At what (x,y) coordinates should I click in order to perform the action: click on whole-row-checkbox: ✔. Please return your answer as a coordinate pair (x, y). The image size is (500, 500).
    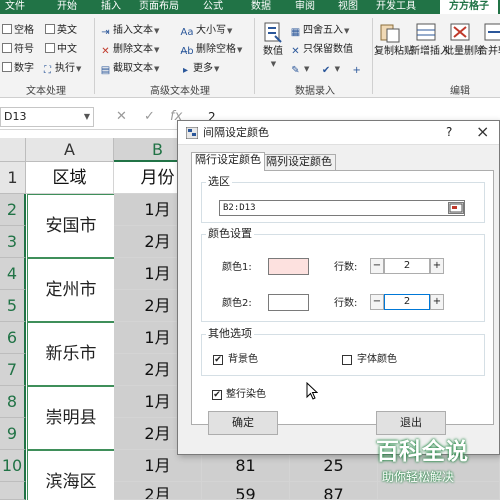
    Looking at the image, I should click on (217, 395).